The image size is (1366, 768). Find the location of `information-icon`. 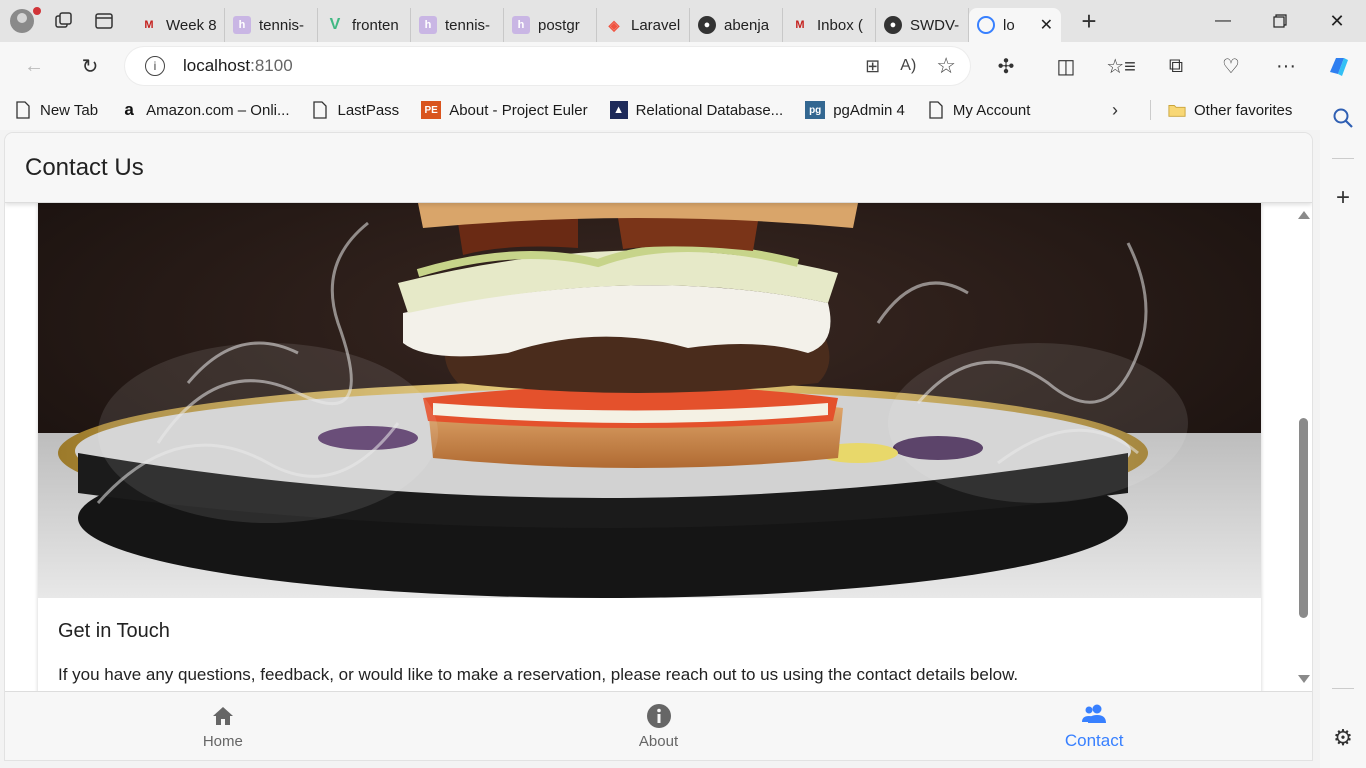

information-icon is located at coordinates (658, 715).